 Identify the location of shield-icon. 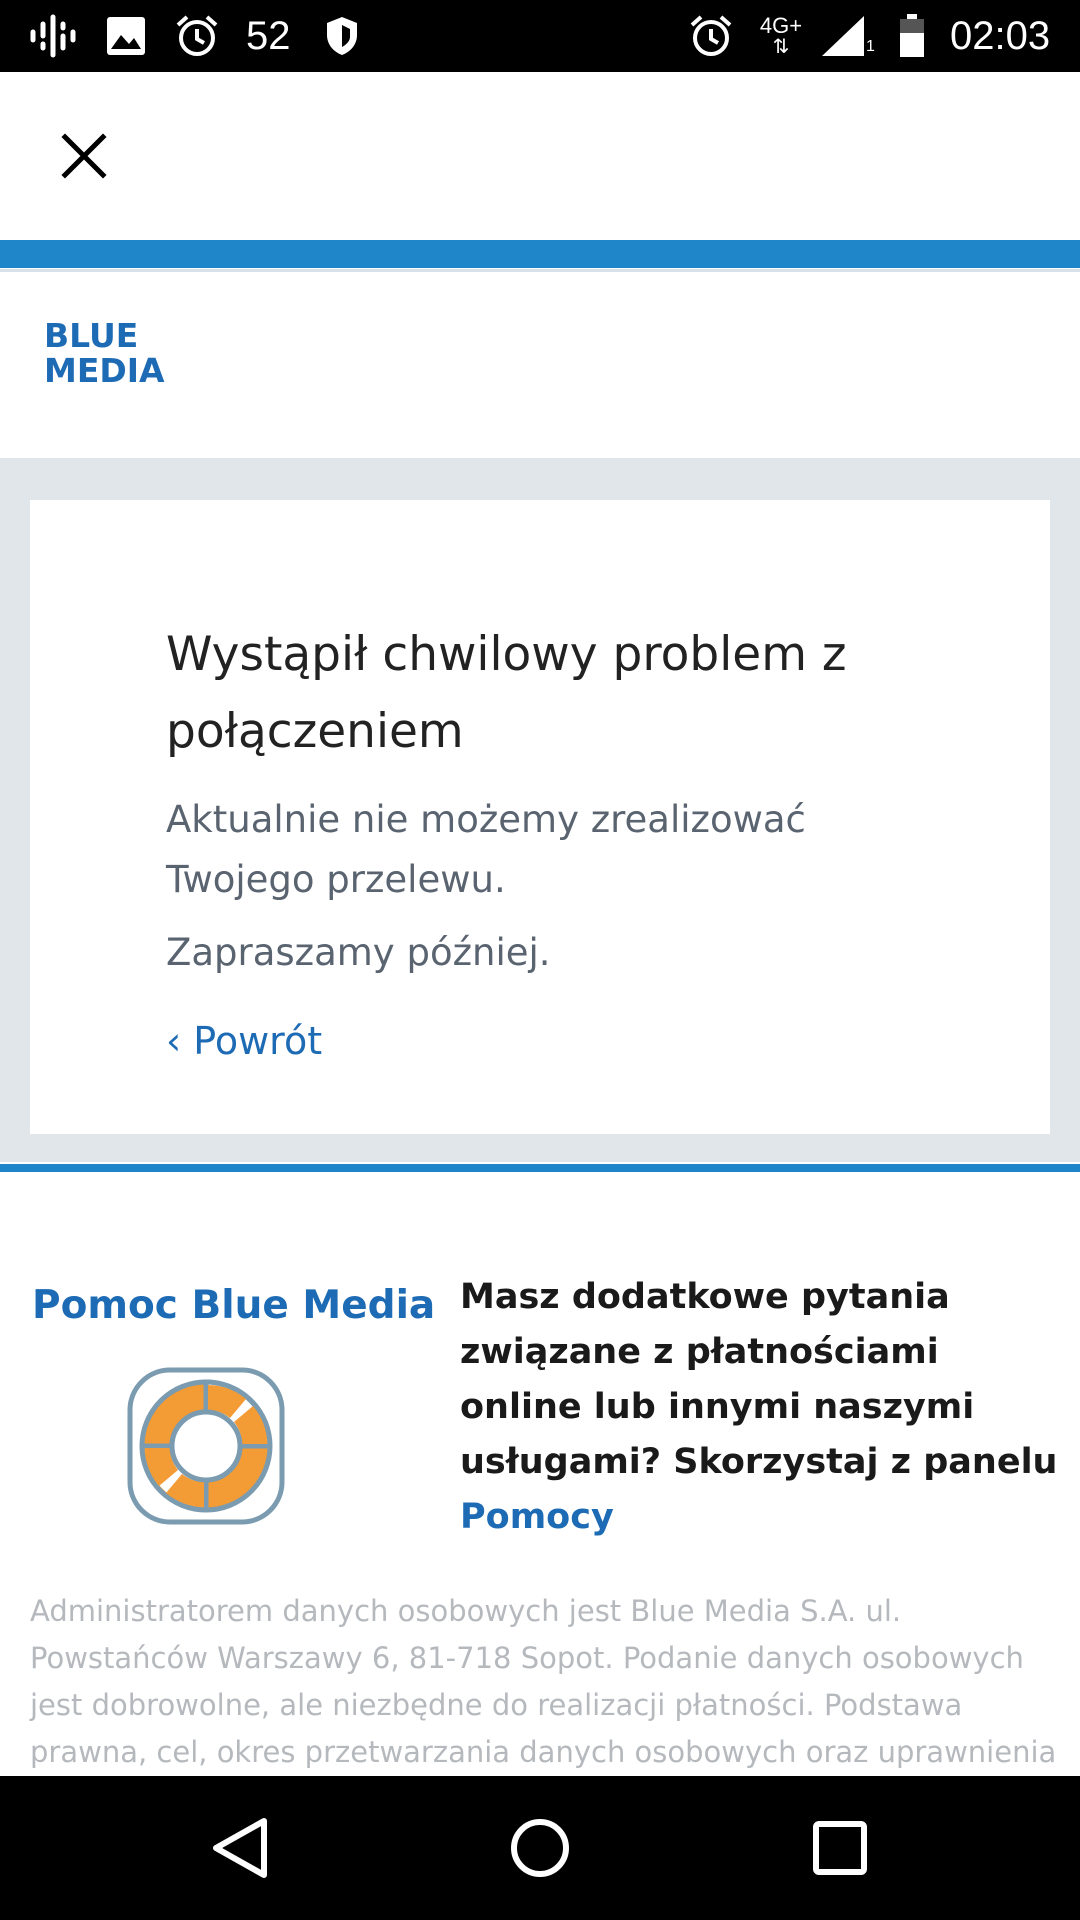
(342, 36).